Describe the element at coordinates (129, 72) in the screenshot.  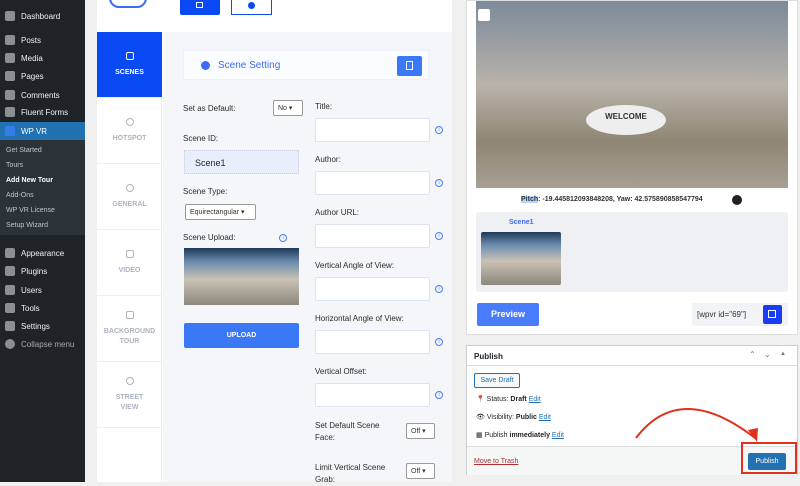
I see `tab-label: SCENES` at that location.